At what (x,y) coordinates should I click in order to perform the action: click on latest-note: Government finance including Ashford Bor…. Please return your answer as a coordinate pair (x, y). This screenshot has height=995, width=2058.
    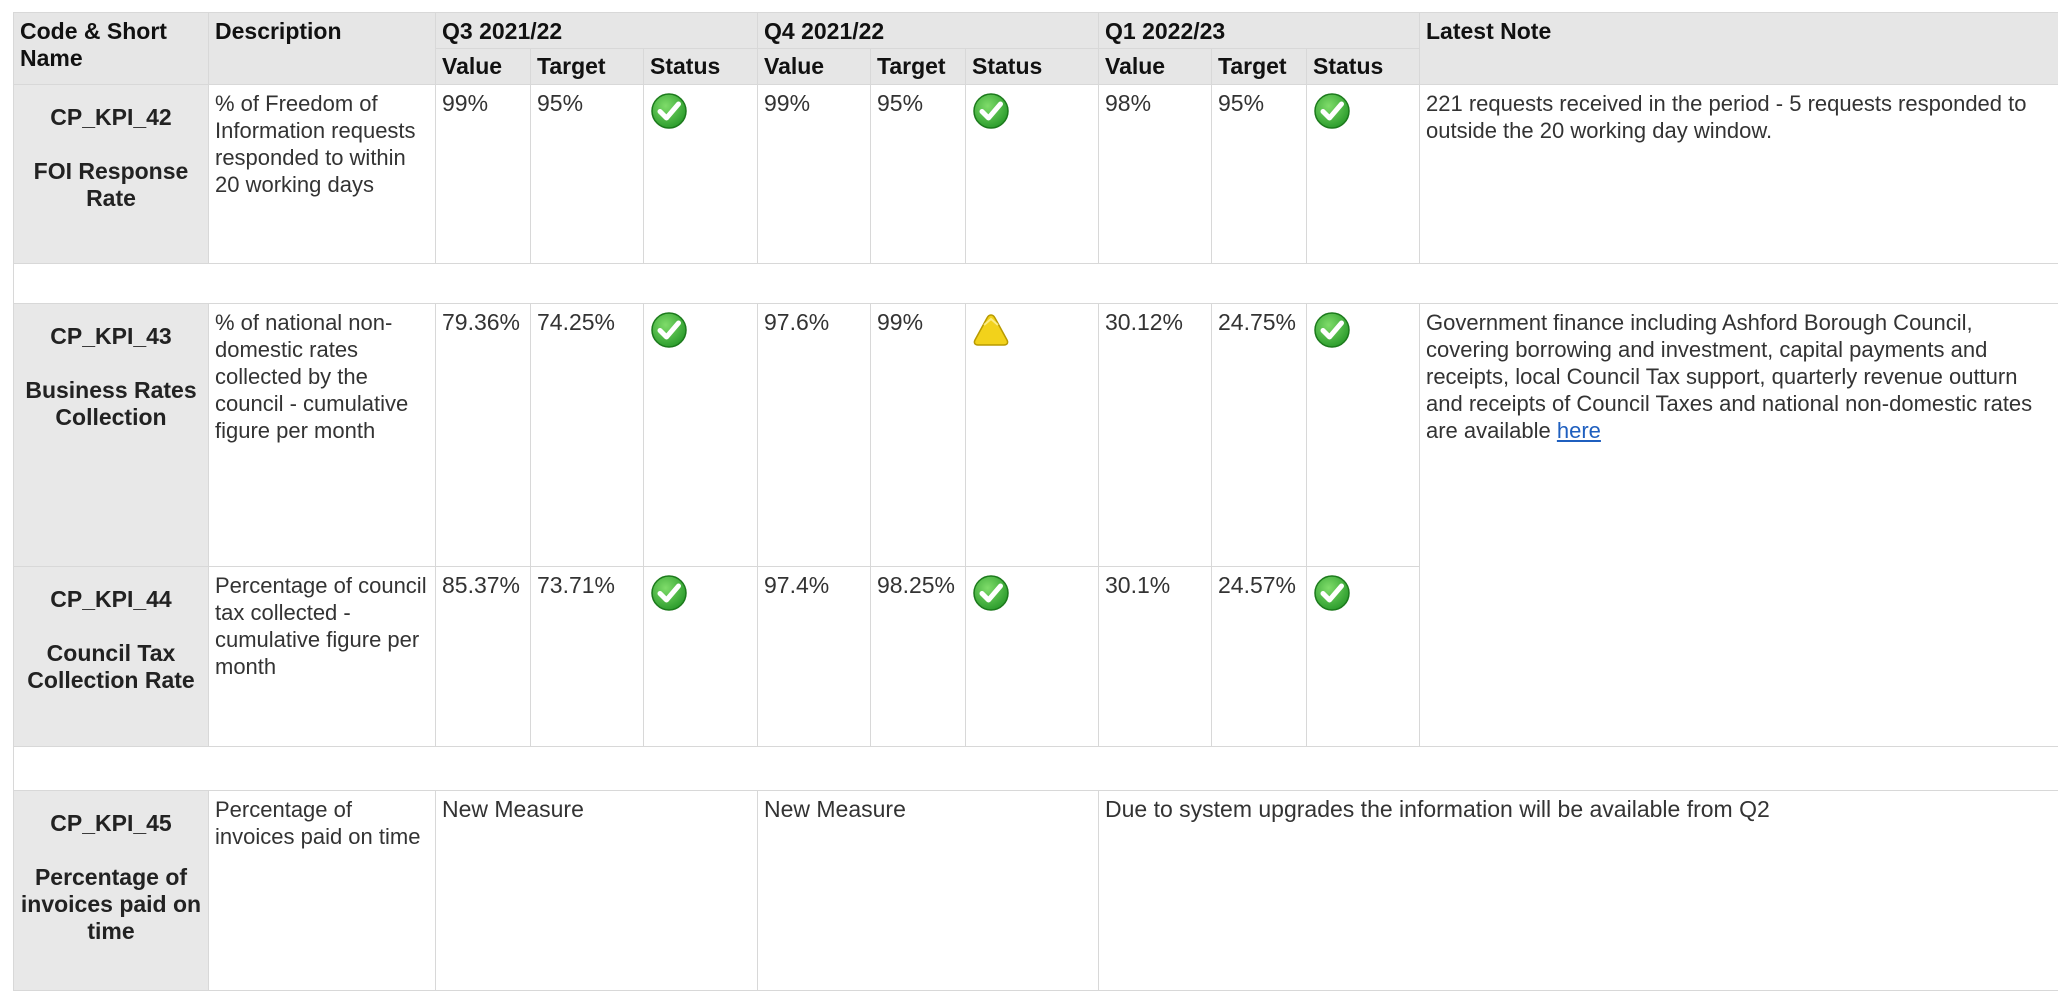
    Looking at the image, I should click on (1738, 525).